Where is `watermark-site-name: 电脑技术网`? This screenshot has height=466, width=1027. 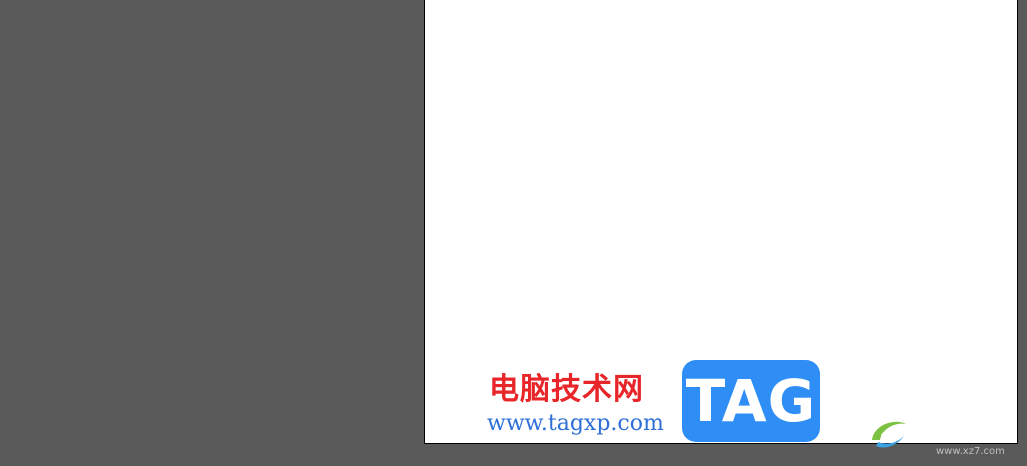
watermark-site-name: 电脑技术网 is located at coordinates (566, 389).